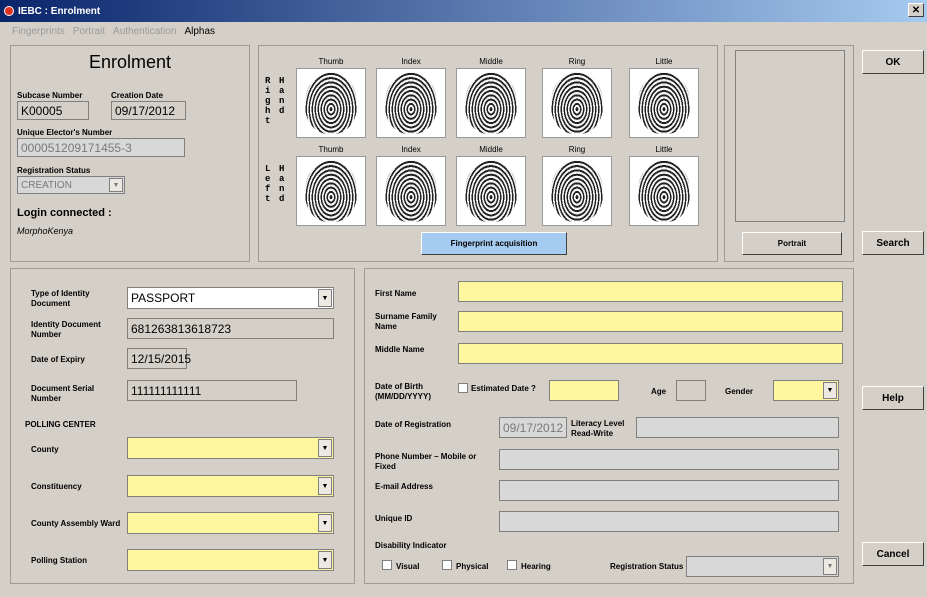  What do you see at coordinates (577, 61) in the screenshot?
I see `right-ring-label: Ring` at bounding box center [577, 61].